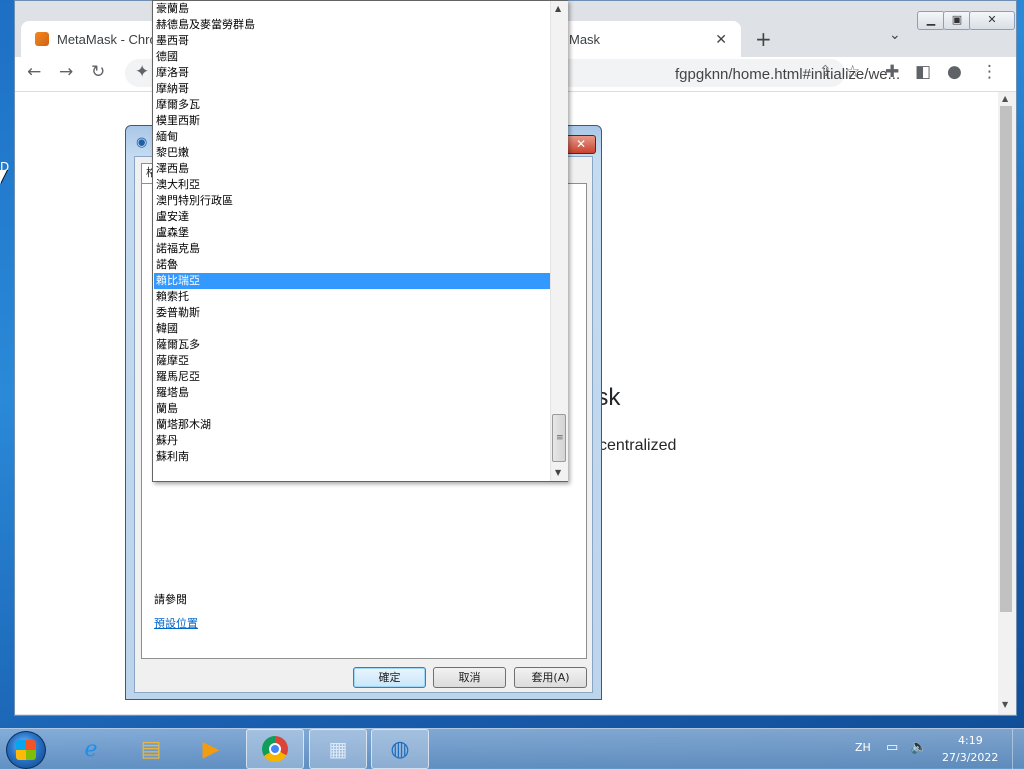 The height and width of the screenshot is (769, 1024). I want to click on list-item: 墨西哥, so click(352, 41).